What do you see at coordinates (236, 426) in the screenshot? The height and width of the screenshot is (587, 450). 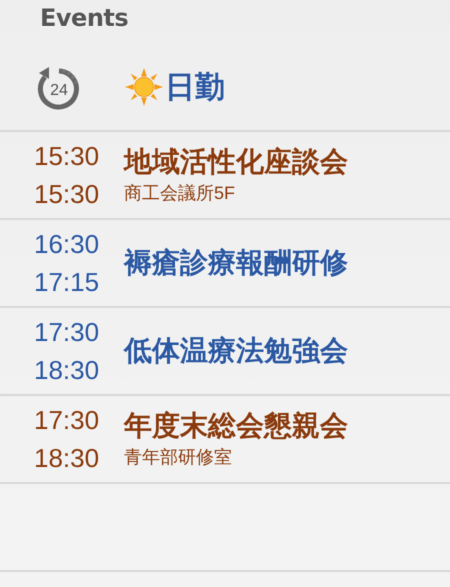 I see `event-title: 年度末総会懇親会` at bounding box center [236, 426].